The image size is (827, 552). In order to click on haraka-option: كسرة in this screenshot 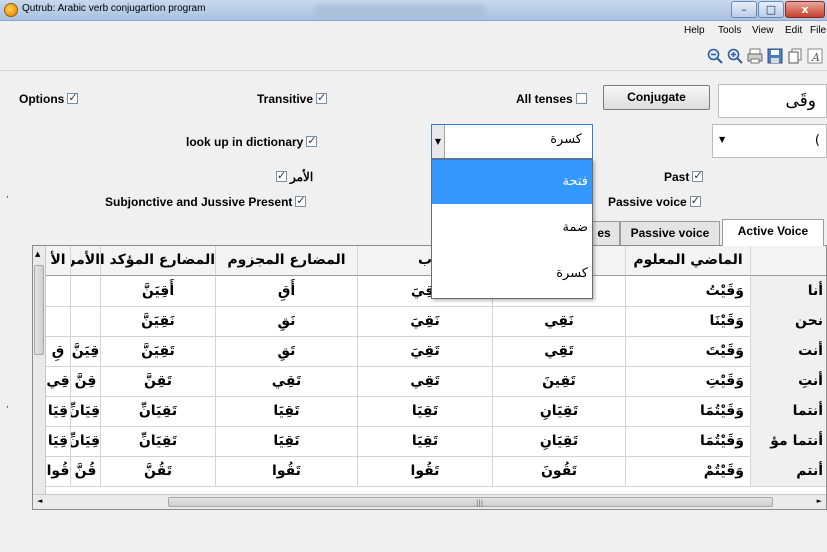, I will do `click(512, 274)`.